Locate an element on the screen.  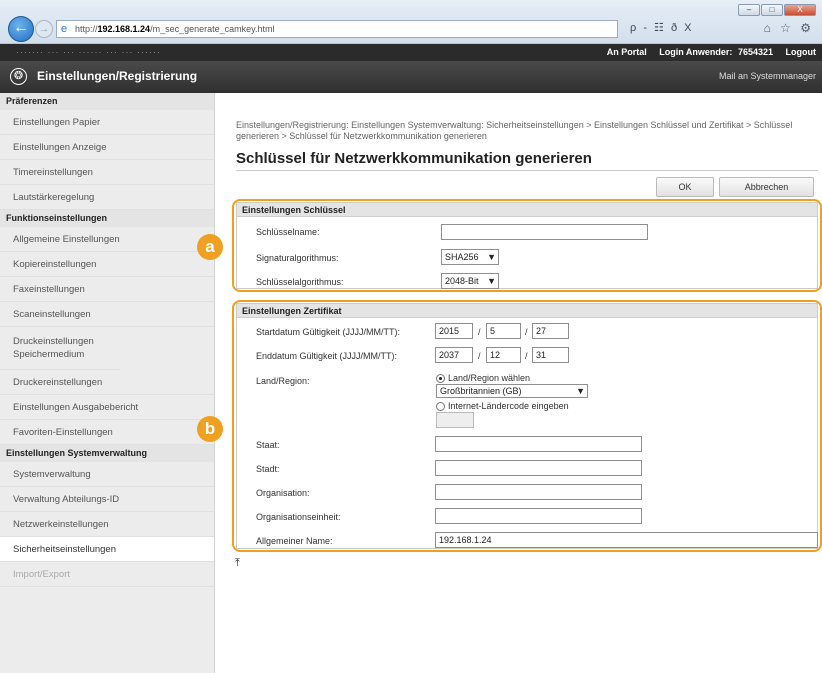
close-button: X is located at coordinates (800, 10).